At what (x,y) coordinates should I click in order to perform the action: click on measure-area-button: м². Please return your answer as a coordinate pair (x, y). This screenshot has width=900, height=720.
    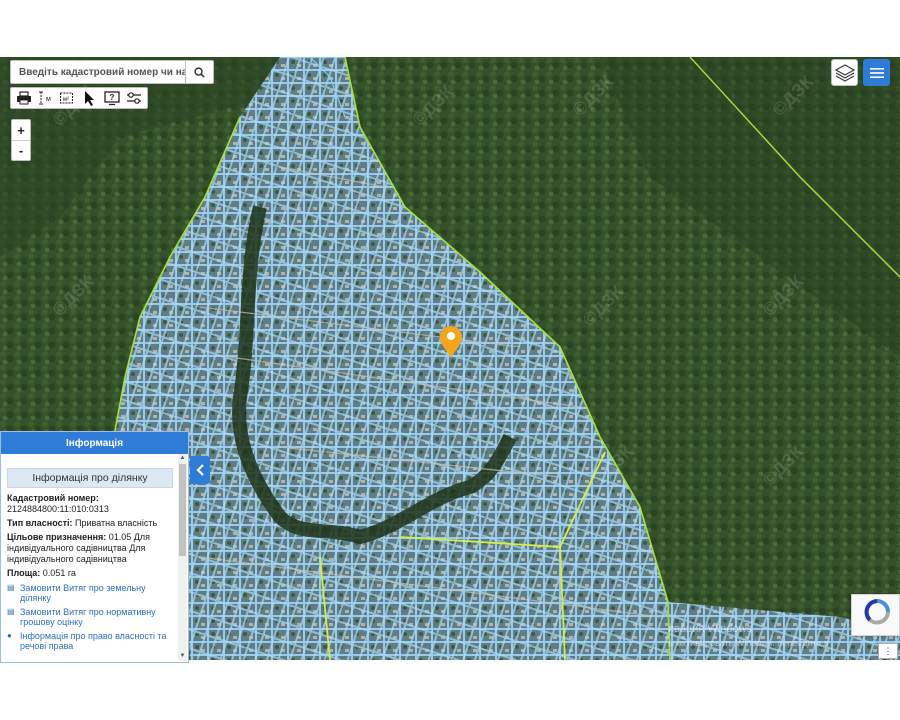
    Looking at the image, I should click on (68, 98).